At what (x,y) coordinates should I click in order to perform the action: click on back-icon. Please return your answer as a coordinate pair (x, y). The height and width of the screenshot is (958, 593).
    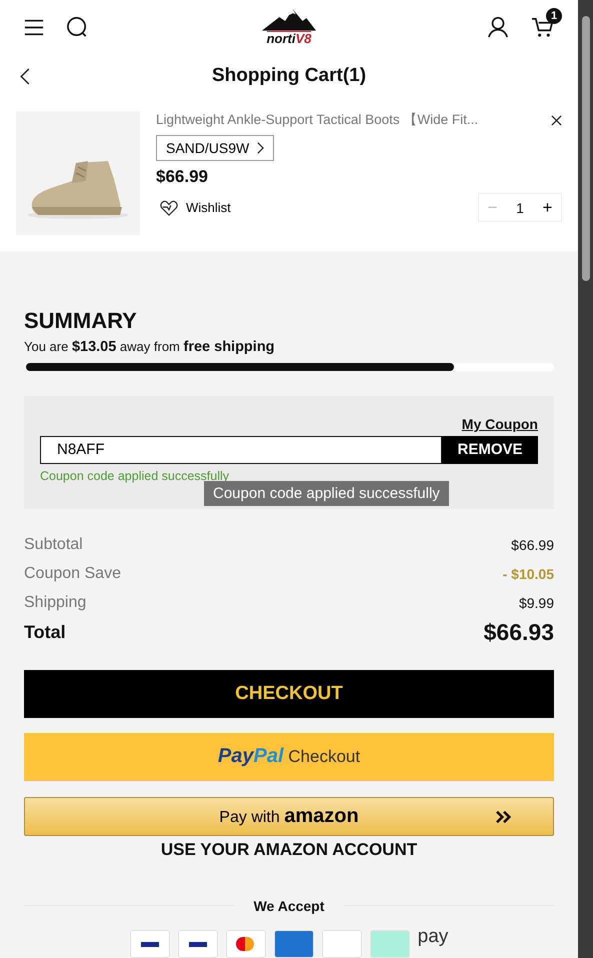
    Looking at the image, I should click on (25, 77).